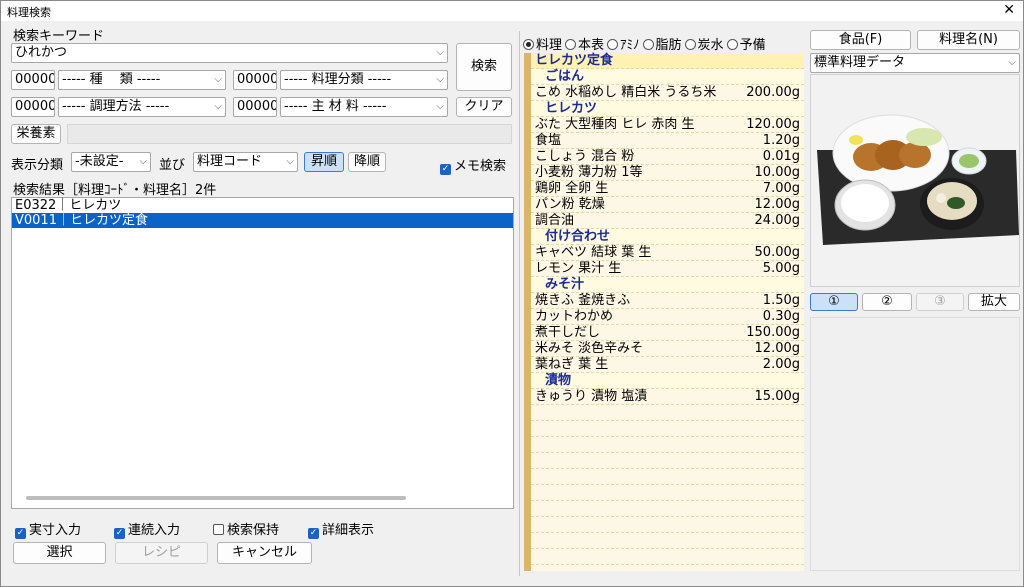 The image size is (1024, 587). I want to click on tab-radio-5: 炭水, so click(704, 45).